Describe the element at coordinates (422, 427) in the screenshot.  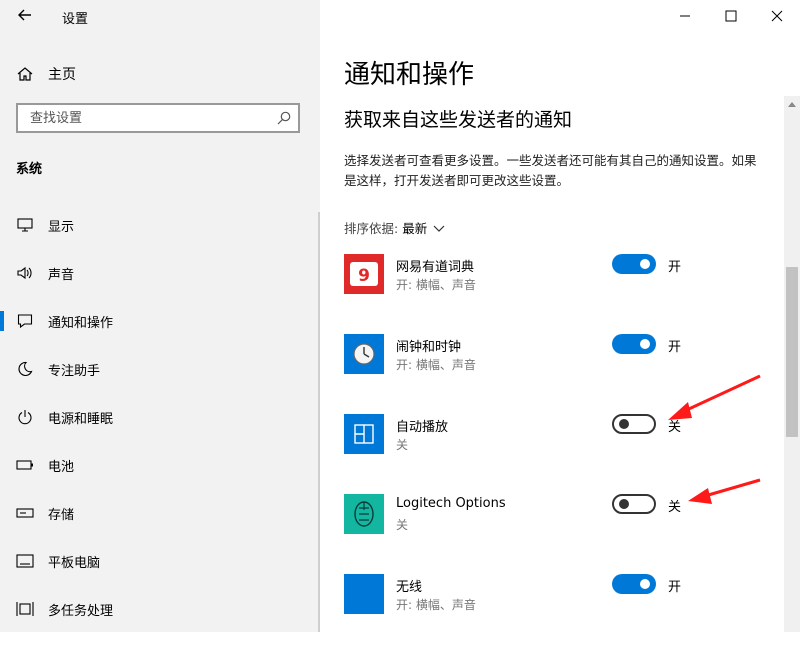
I see `sender-name: 自动播放` at that location.